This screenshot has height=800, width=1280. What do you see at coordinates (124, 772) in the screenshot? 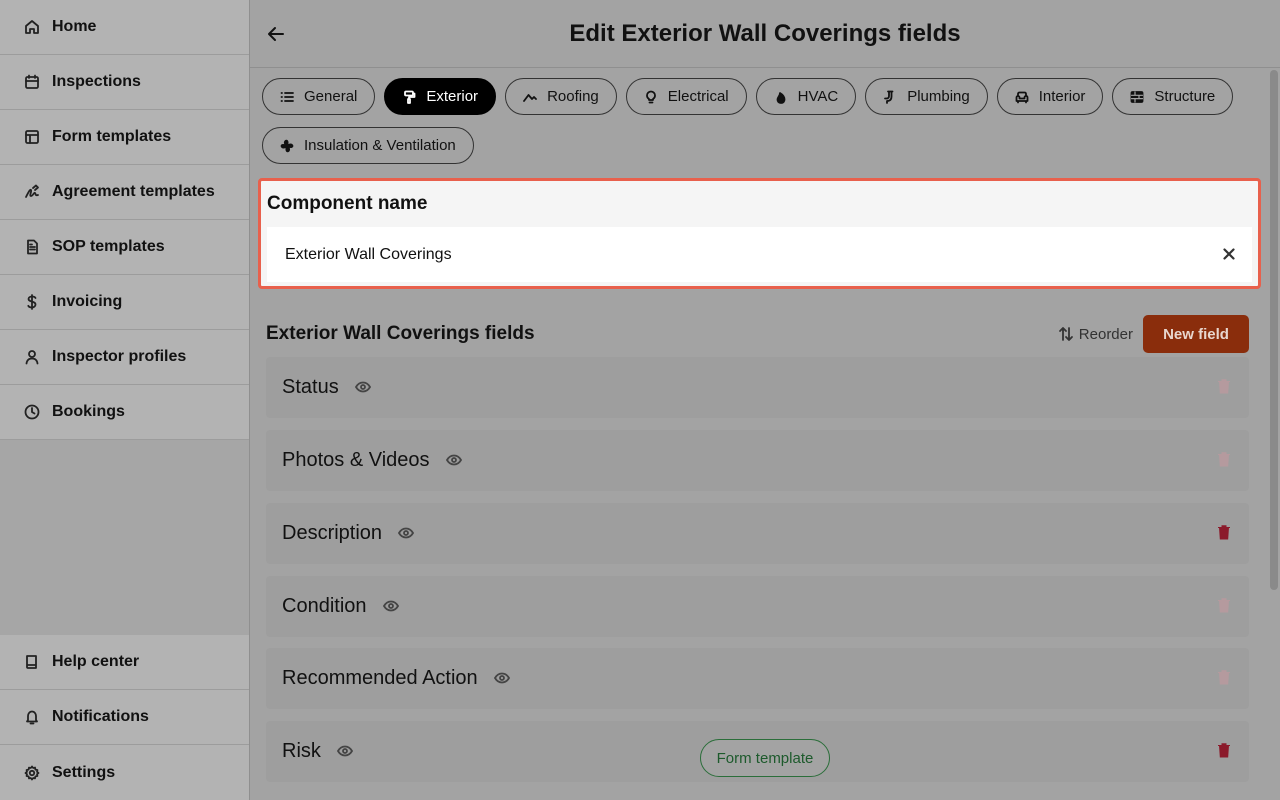
I see `sidebar-item-settings: Settings` at bounding box center [124, 772].